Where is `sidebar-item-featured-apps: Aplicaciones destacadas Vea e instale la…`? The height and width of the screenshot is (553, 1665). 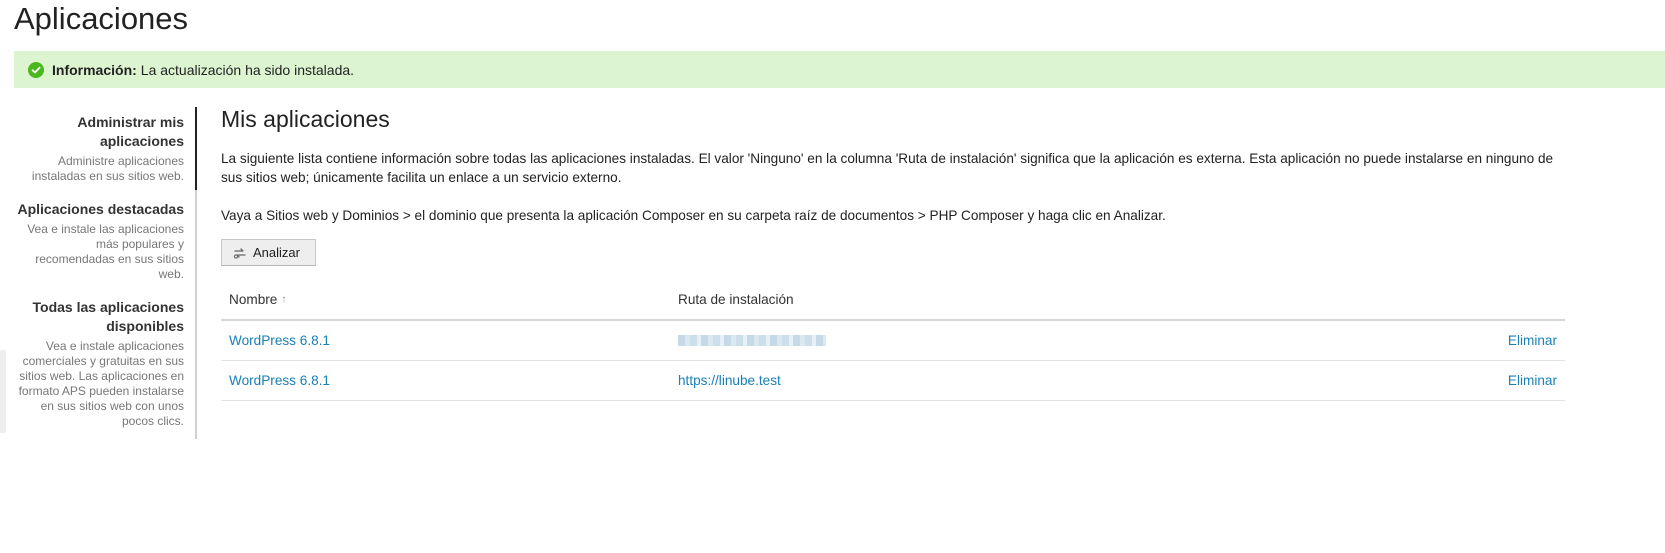
sidebar-item-featured-apps: Aplicaciones destacadas Vea e instale la… is located at coordinates (100, 241).